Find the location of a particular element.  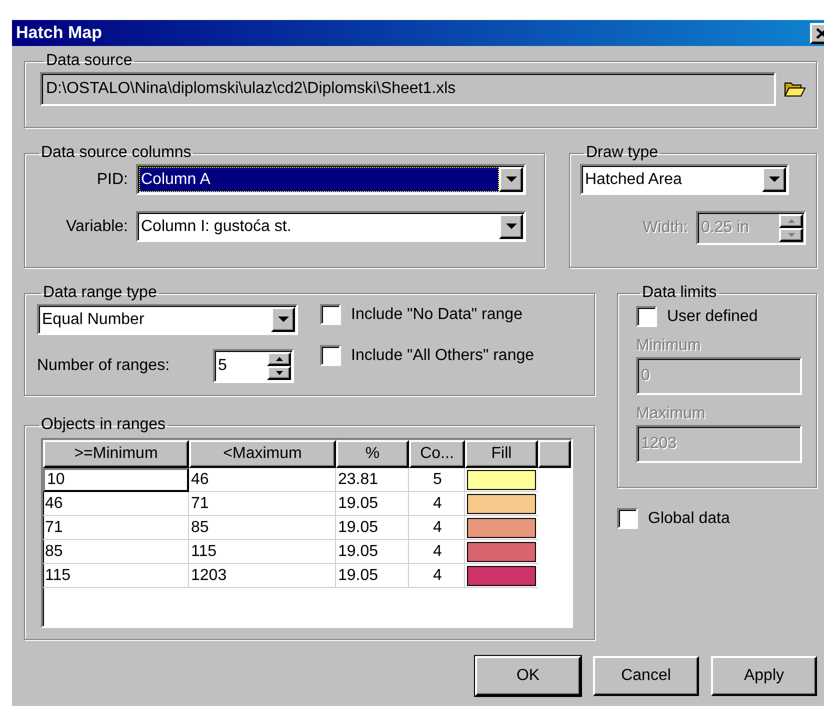

field-label: Variable: is located at coordinates (96, 227).